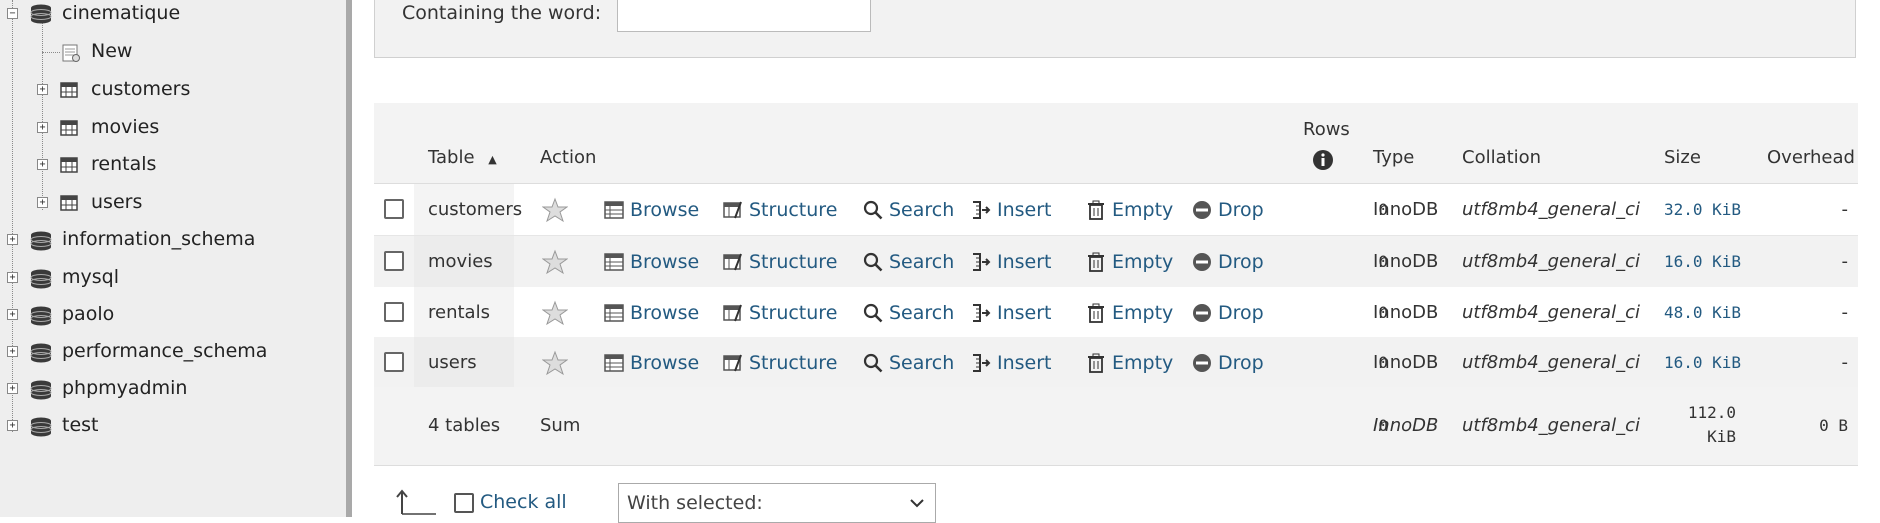 The height and width of the screenshot is (523, 1880). I want to click on sidebar-resize-handle, so click(349, 258).